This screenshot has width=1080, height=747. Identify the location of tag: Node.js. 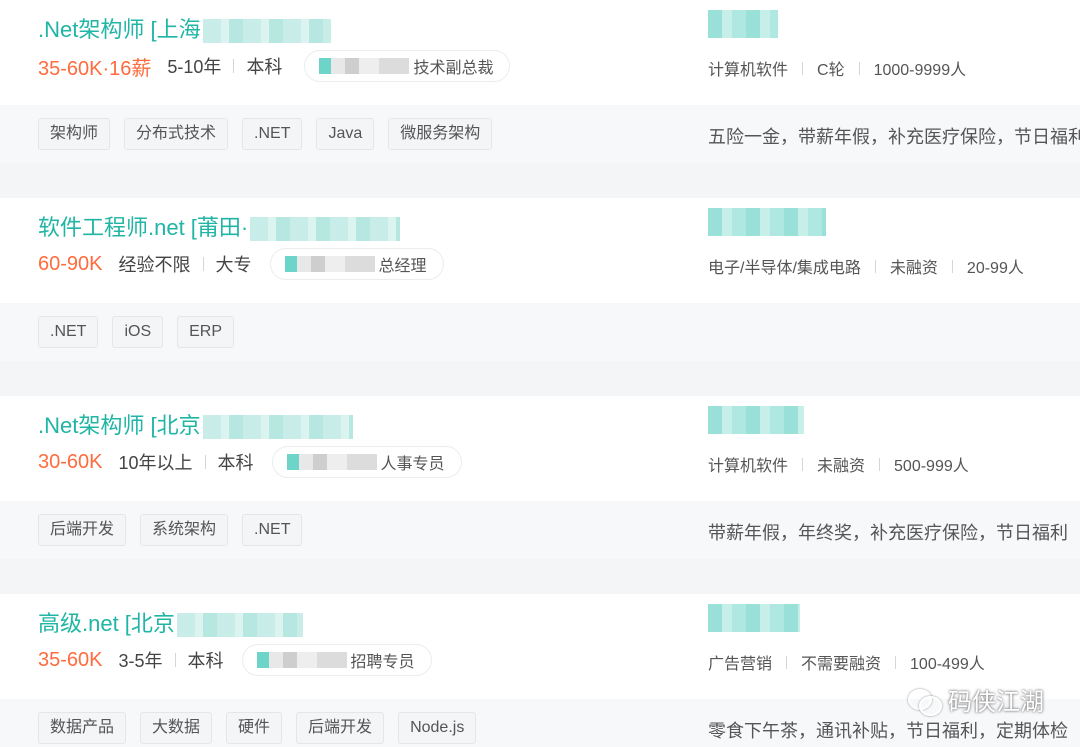
(437, 728).